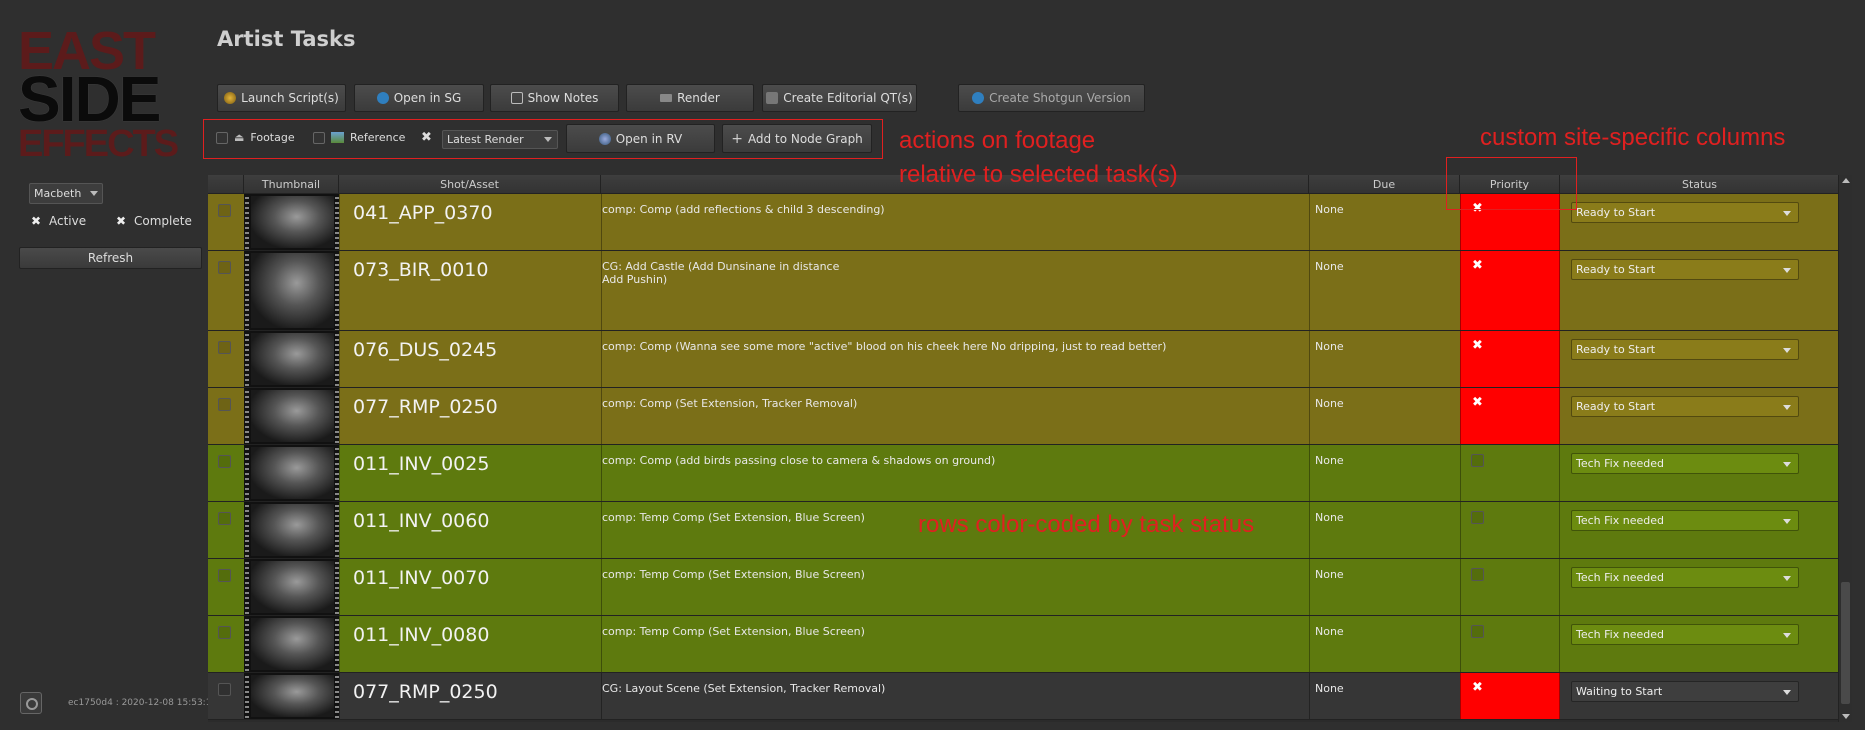  Describe the element at coordinates (427, 98) in the screenshot. I see `open-in-sg-label: Open in SG` at that location.